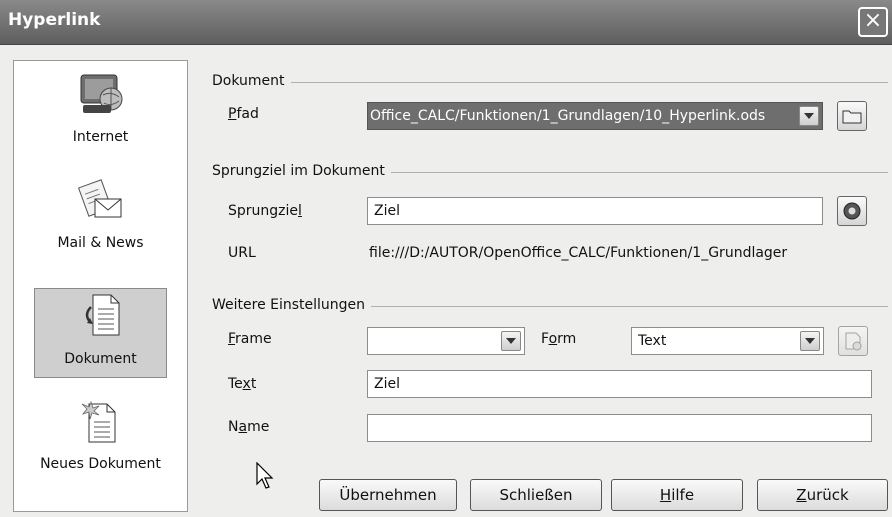 This screenshot has height=517, width=892. Describe the element at coordinates (559, 339) in the screenshot. I see `form-label: Form` at that location.